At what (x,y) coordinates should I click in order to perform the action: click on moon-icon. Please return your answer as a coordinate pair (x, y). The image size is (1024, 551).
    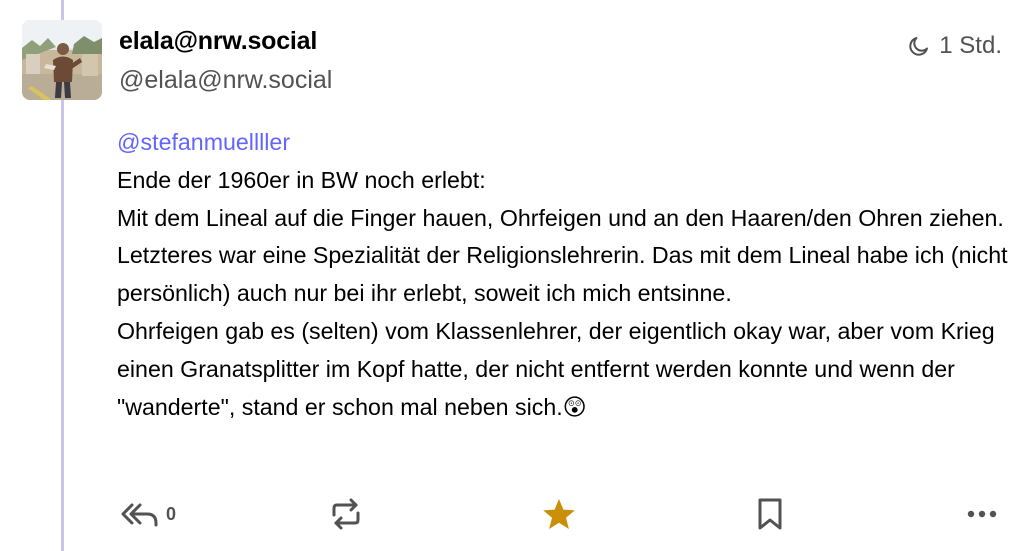
    Looking at the image, I should click on (919, 46).